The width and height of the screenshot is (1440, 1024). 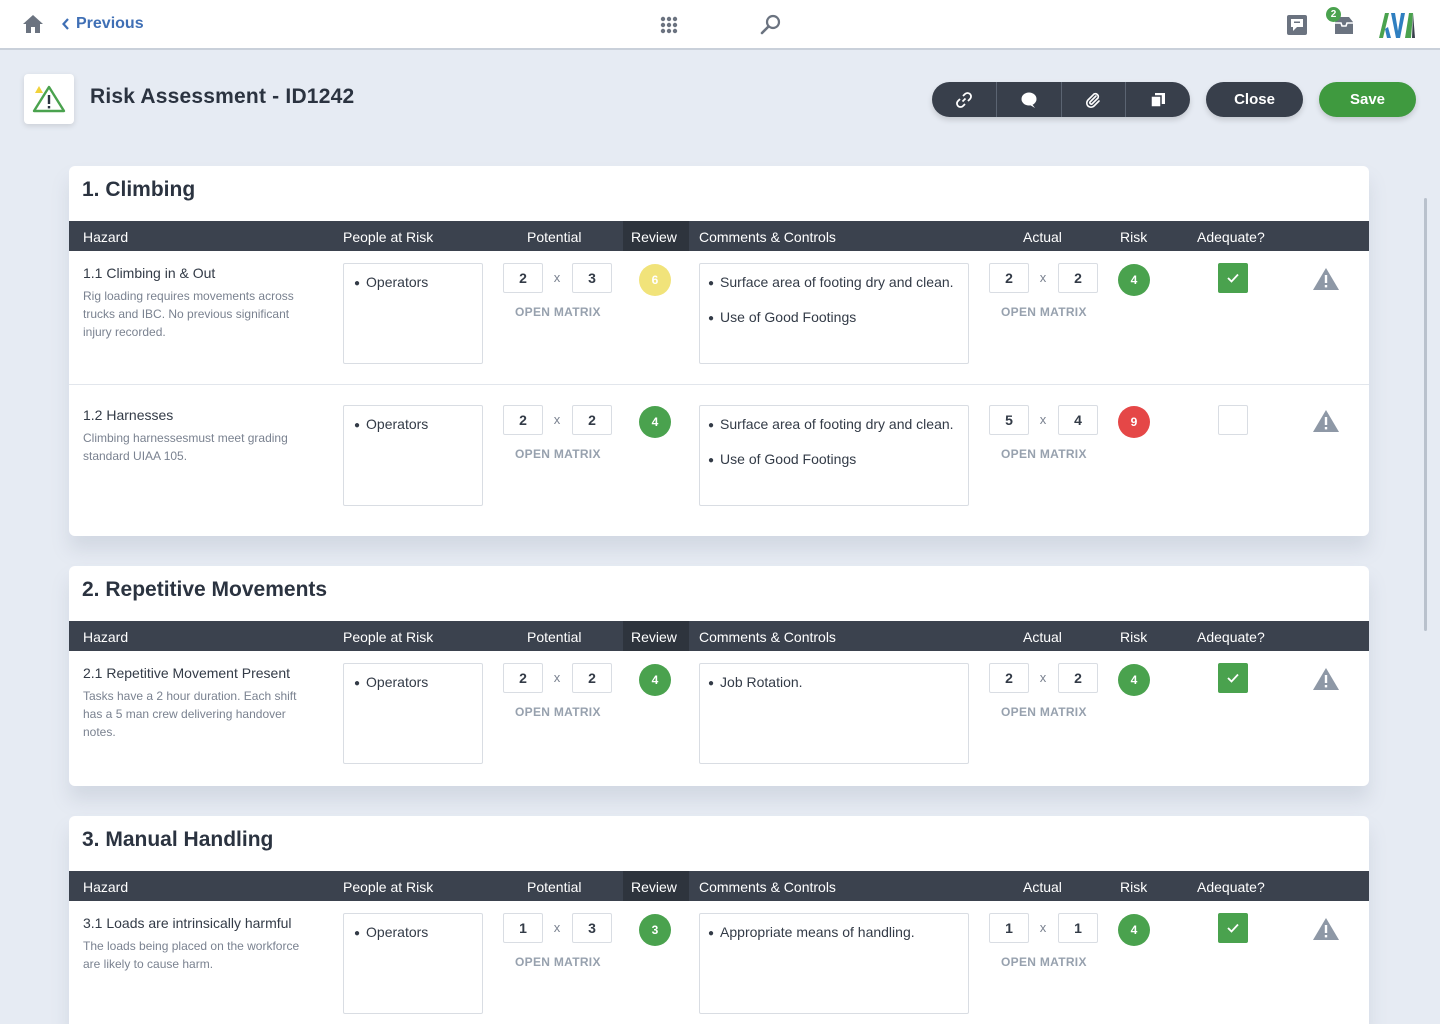 I want to click on comments-controls-field: ● Job Rotation., so click(x=834, y=713).